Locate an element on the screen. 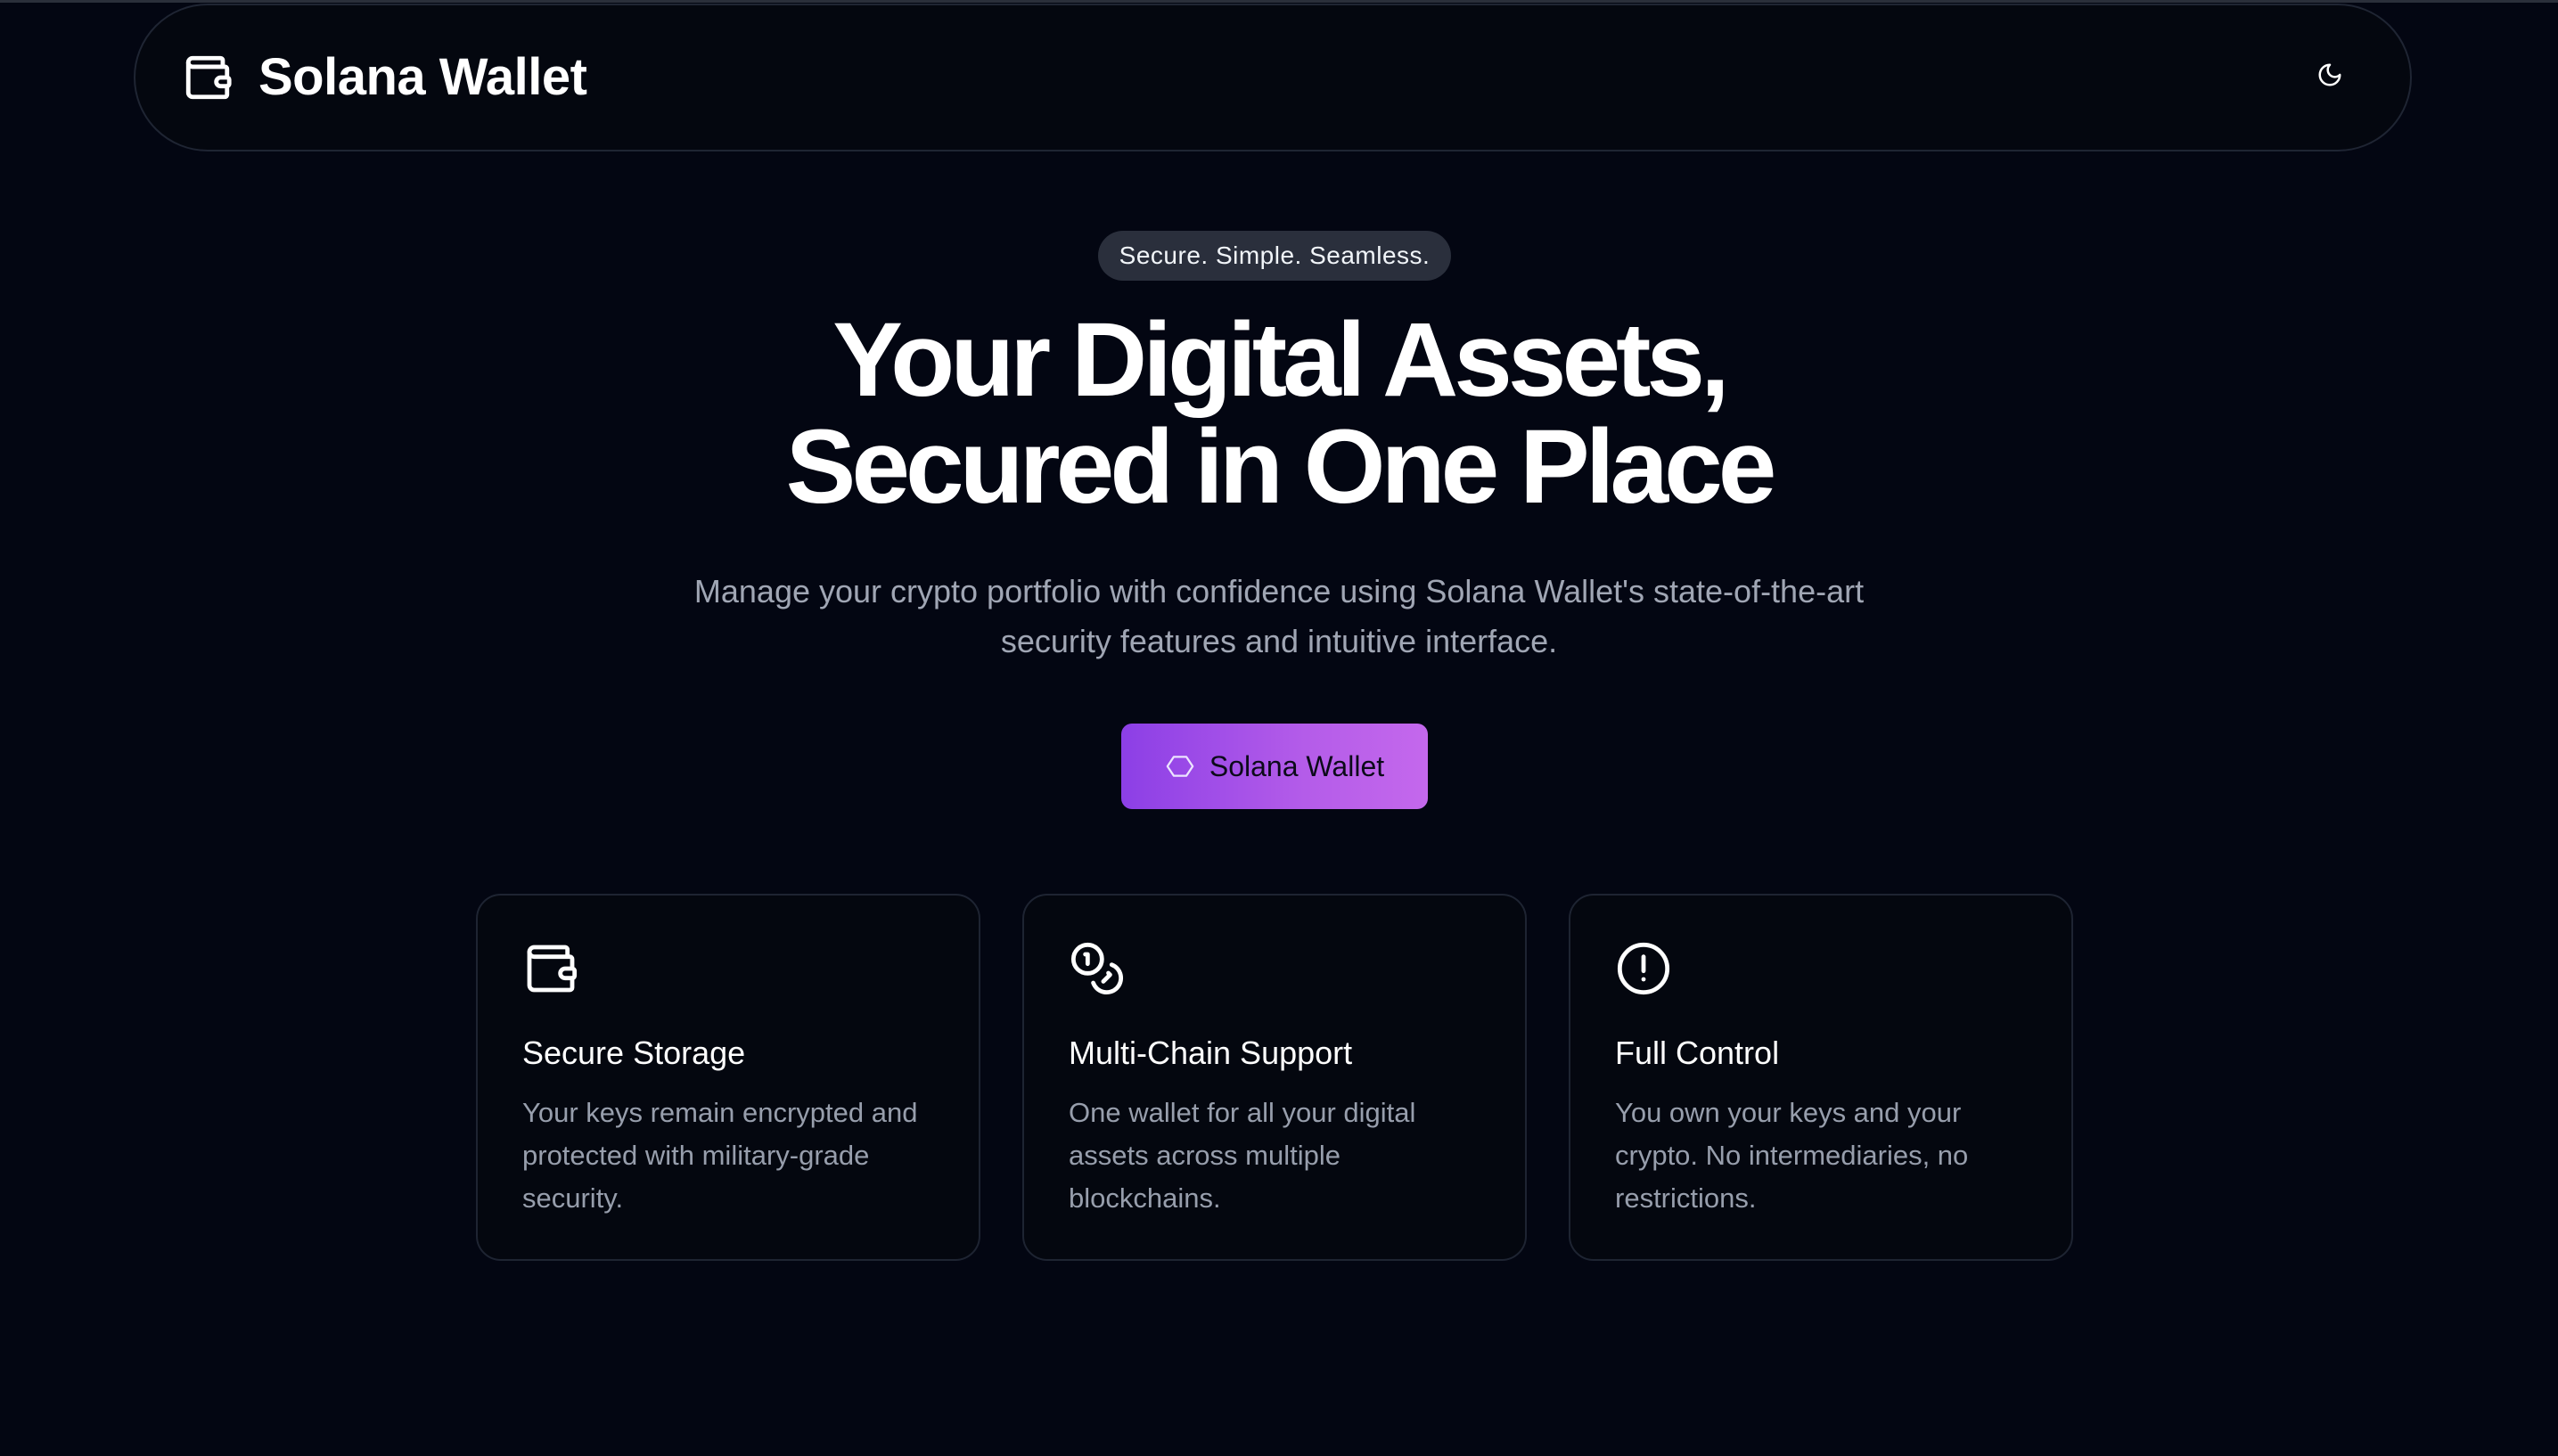 This screenshot has height=1456, width=2558. alert-circle-icon is located at coordinates (1643, 969).